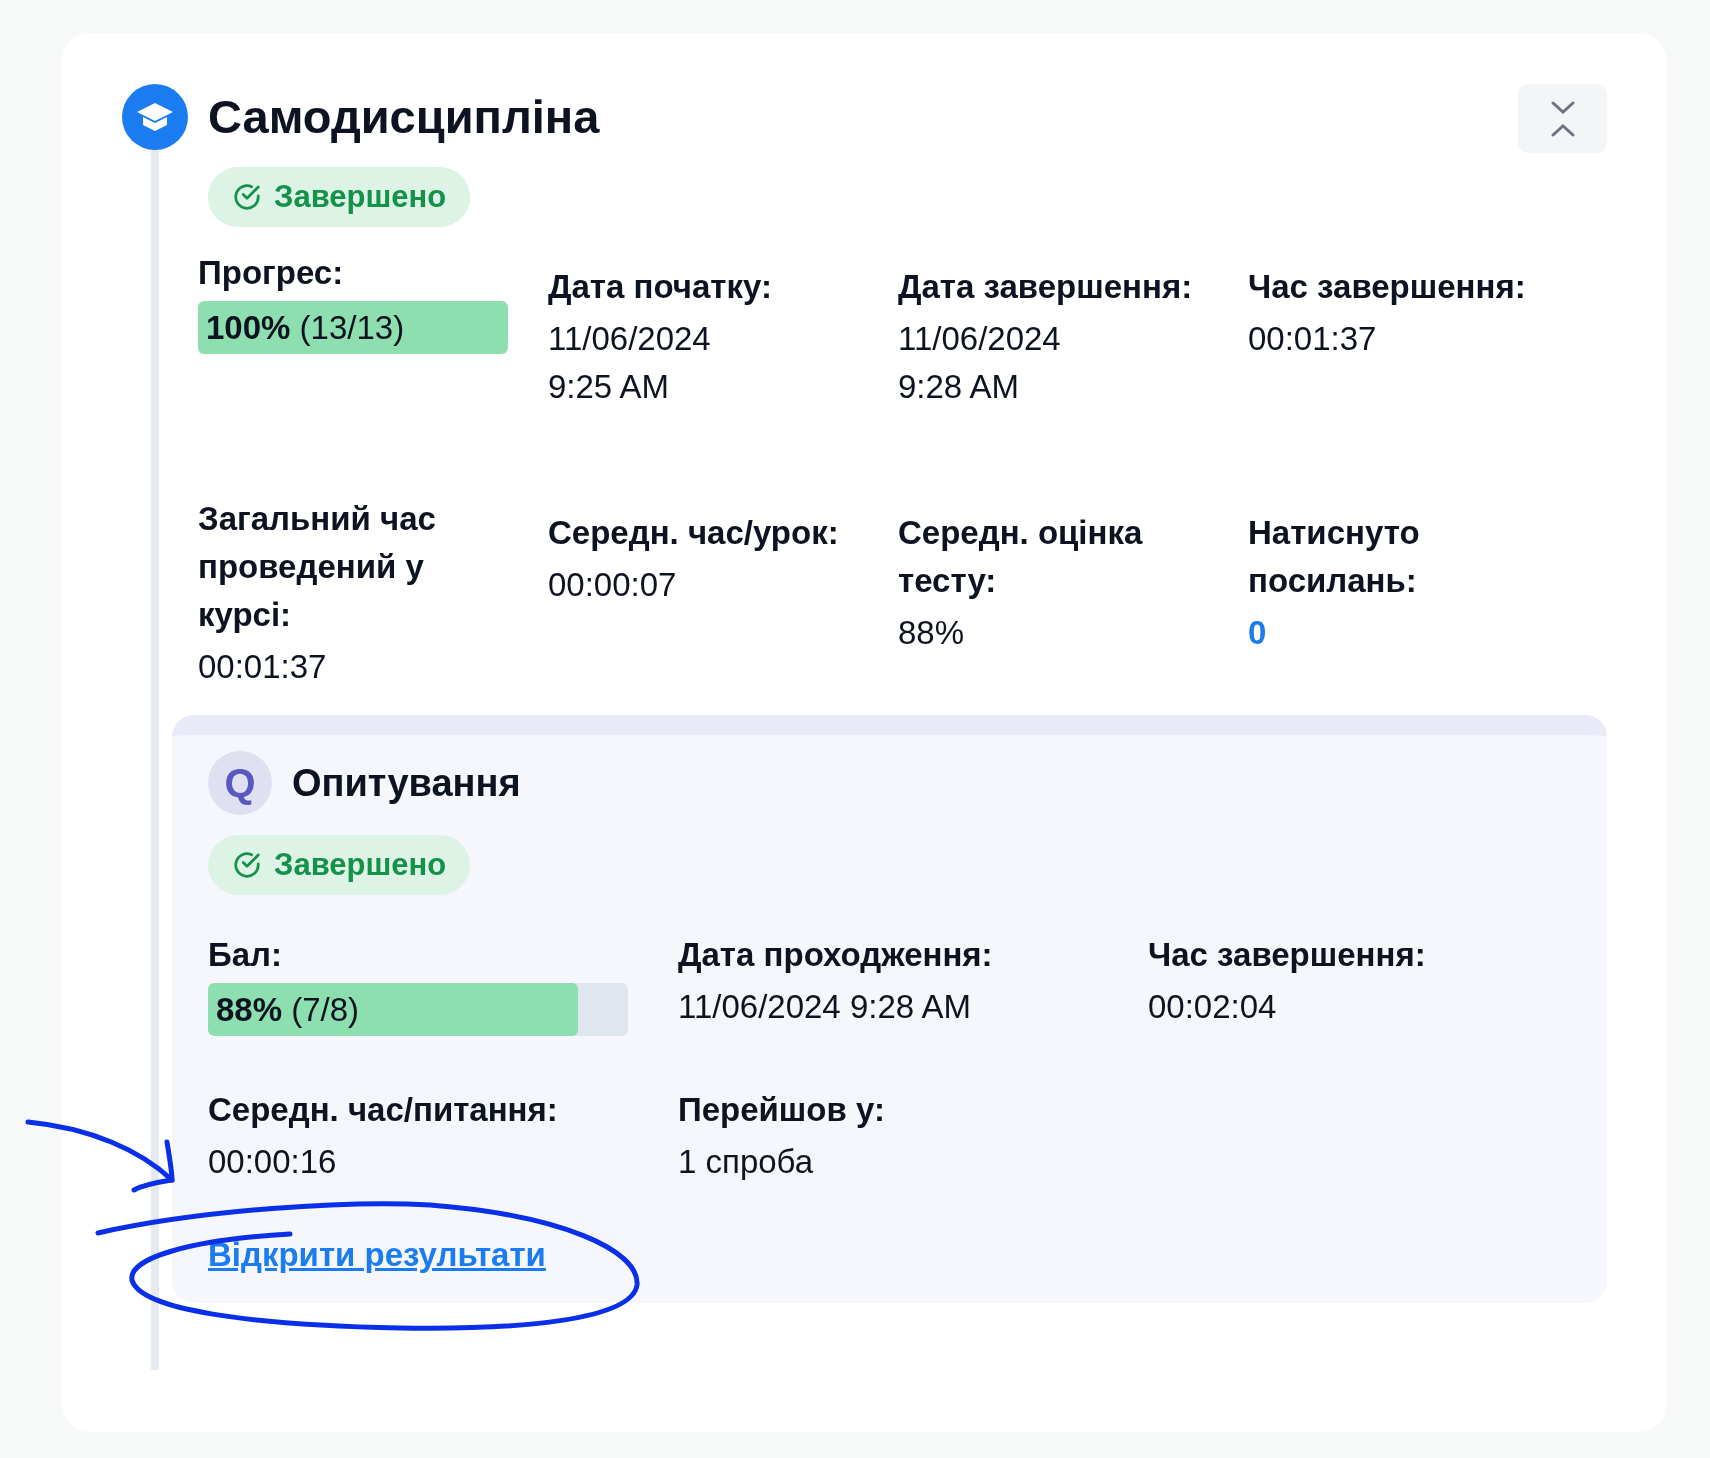  What do you see at coordinates (404, 117) in the screenshot?
I see `course-title: Самодисципліна` at bounding box center [404, 117].